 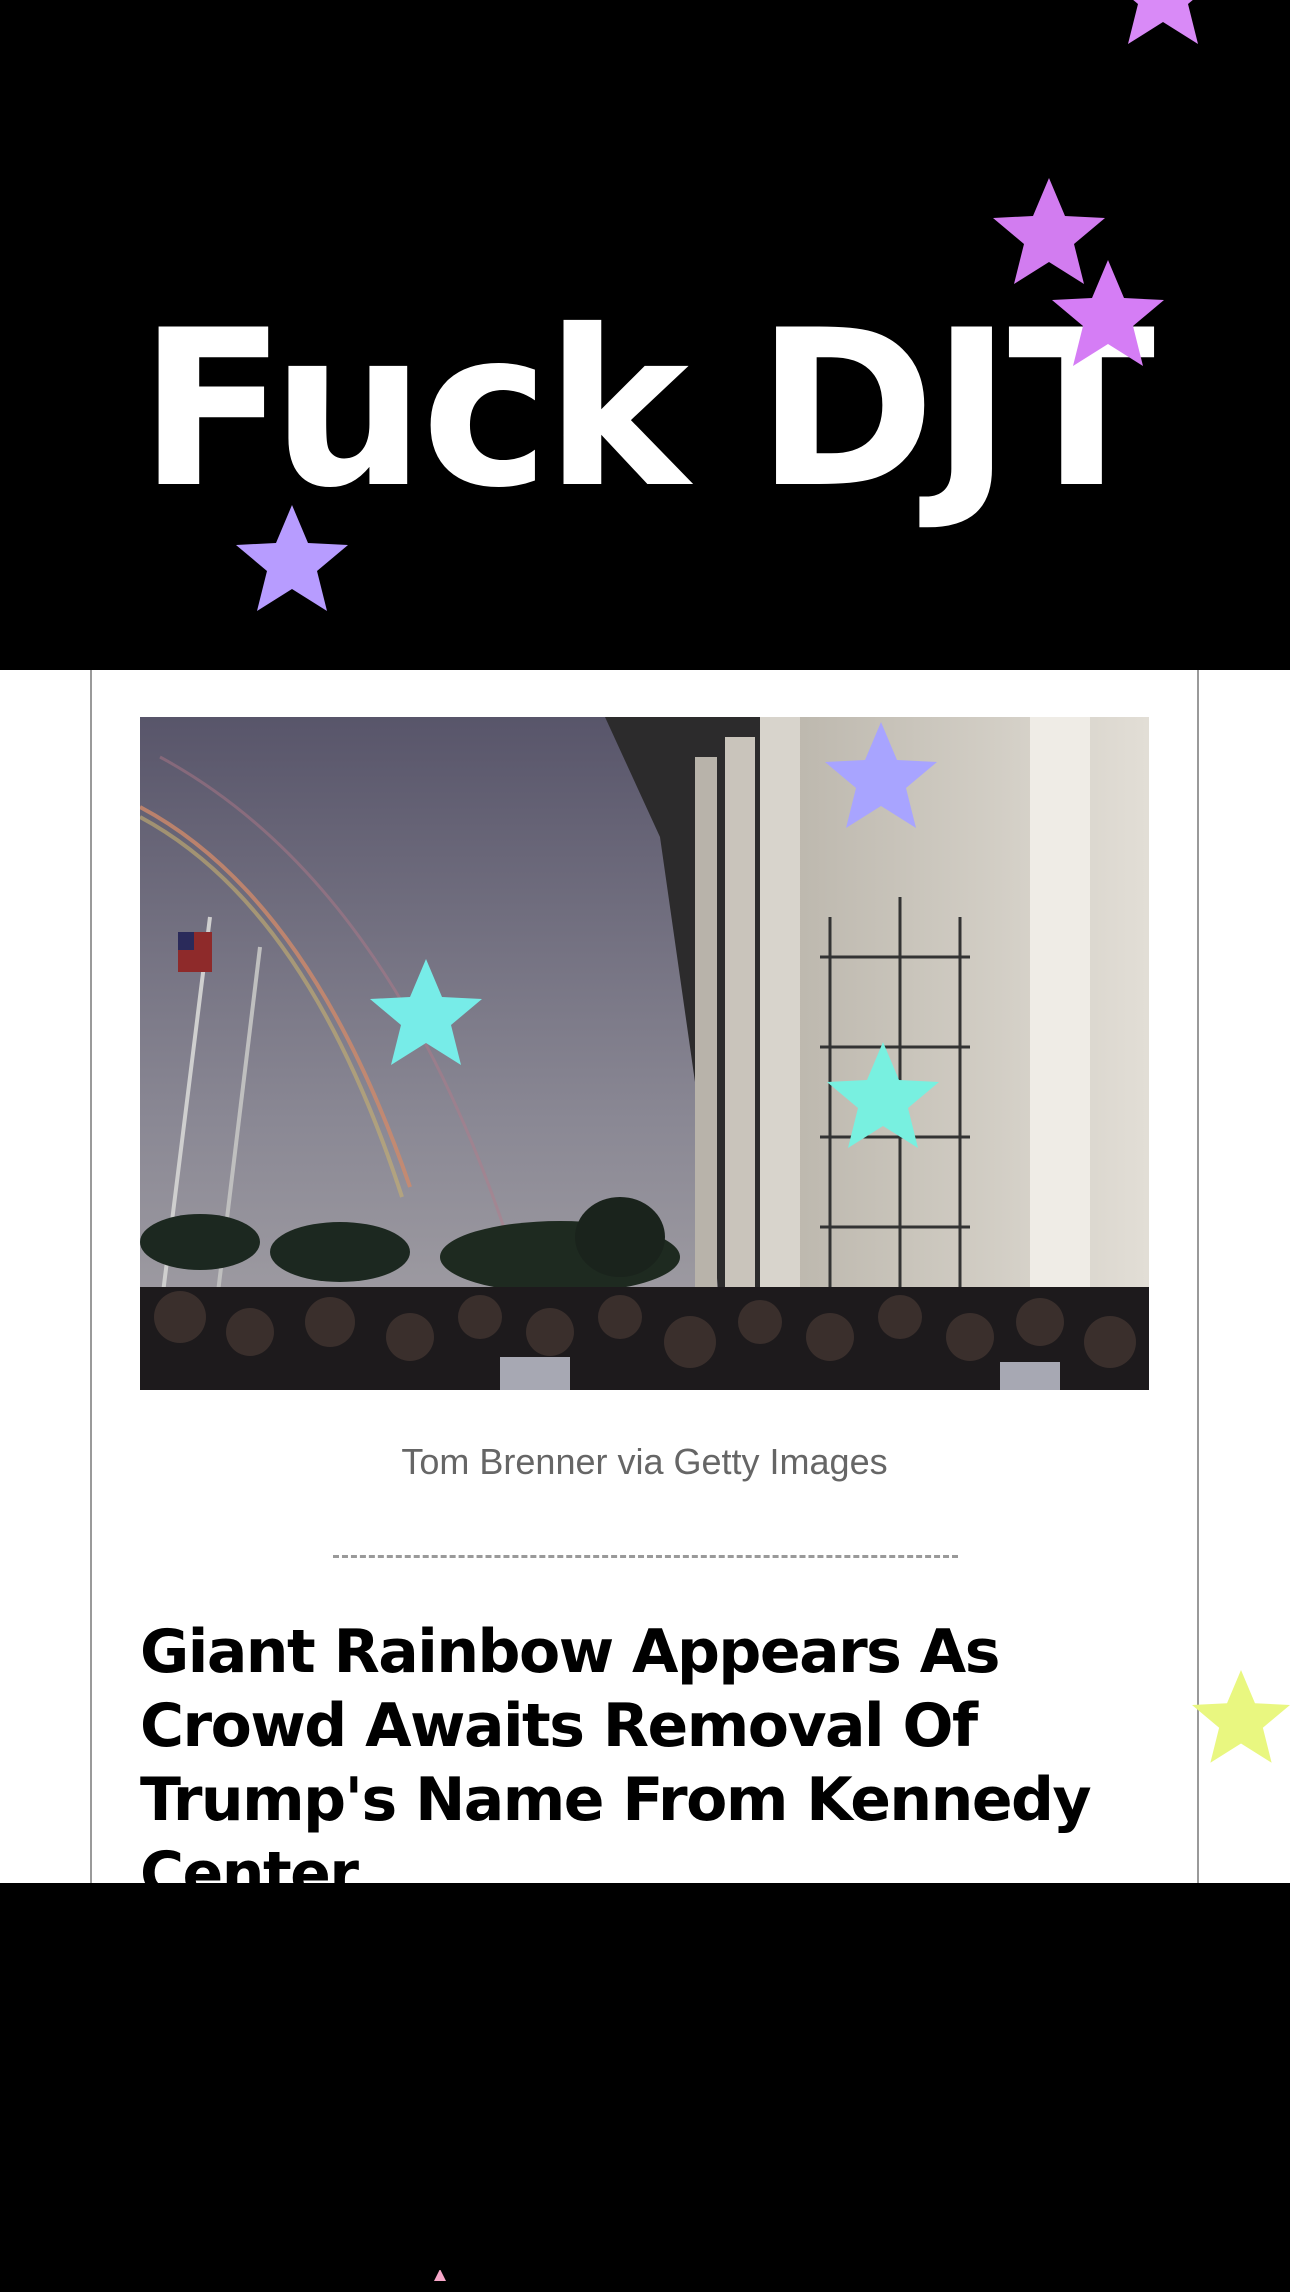 I want to click on image-caption: Tom Brenner via Getty Images, so click(x=644, y=1461).